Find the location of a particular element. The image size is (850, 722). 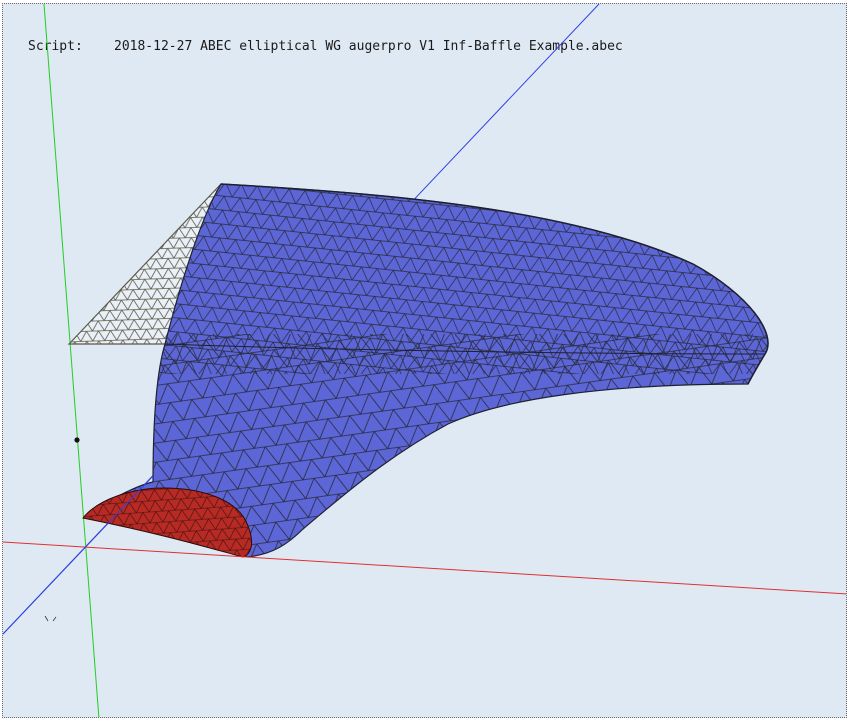

y-axis-line is located at coordinates (71, 360).